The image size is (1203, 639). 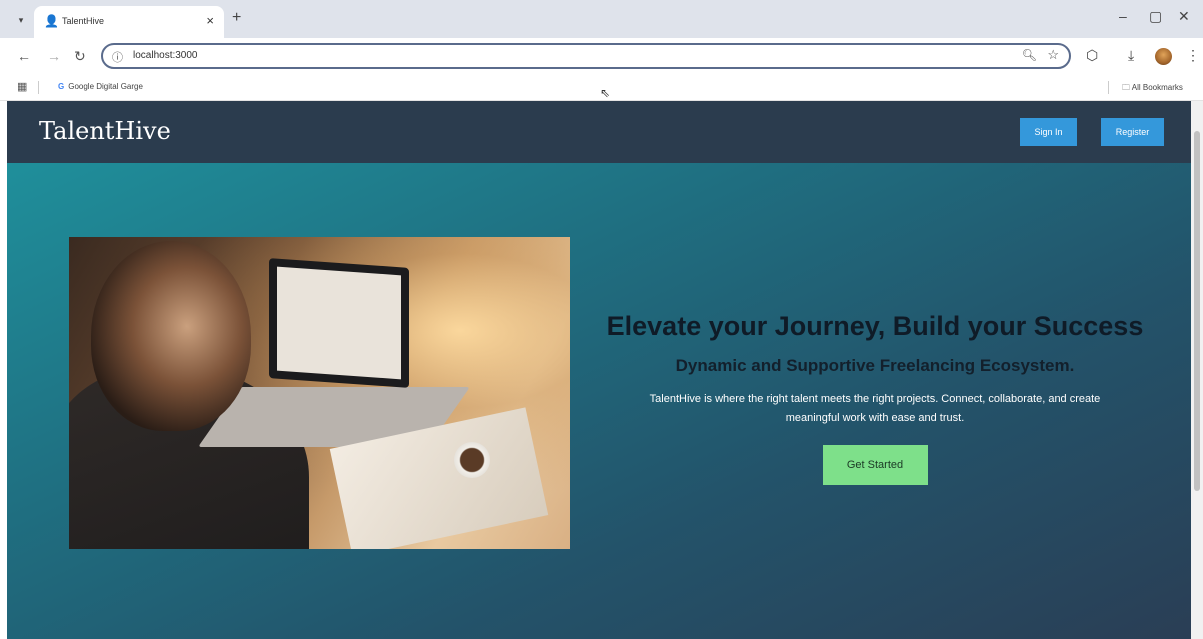 What do you see at coordinates (1155, 16) in the screenshot?
I see `restore-icon: ▢` at bounding box center [1155, 16].